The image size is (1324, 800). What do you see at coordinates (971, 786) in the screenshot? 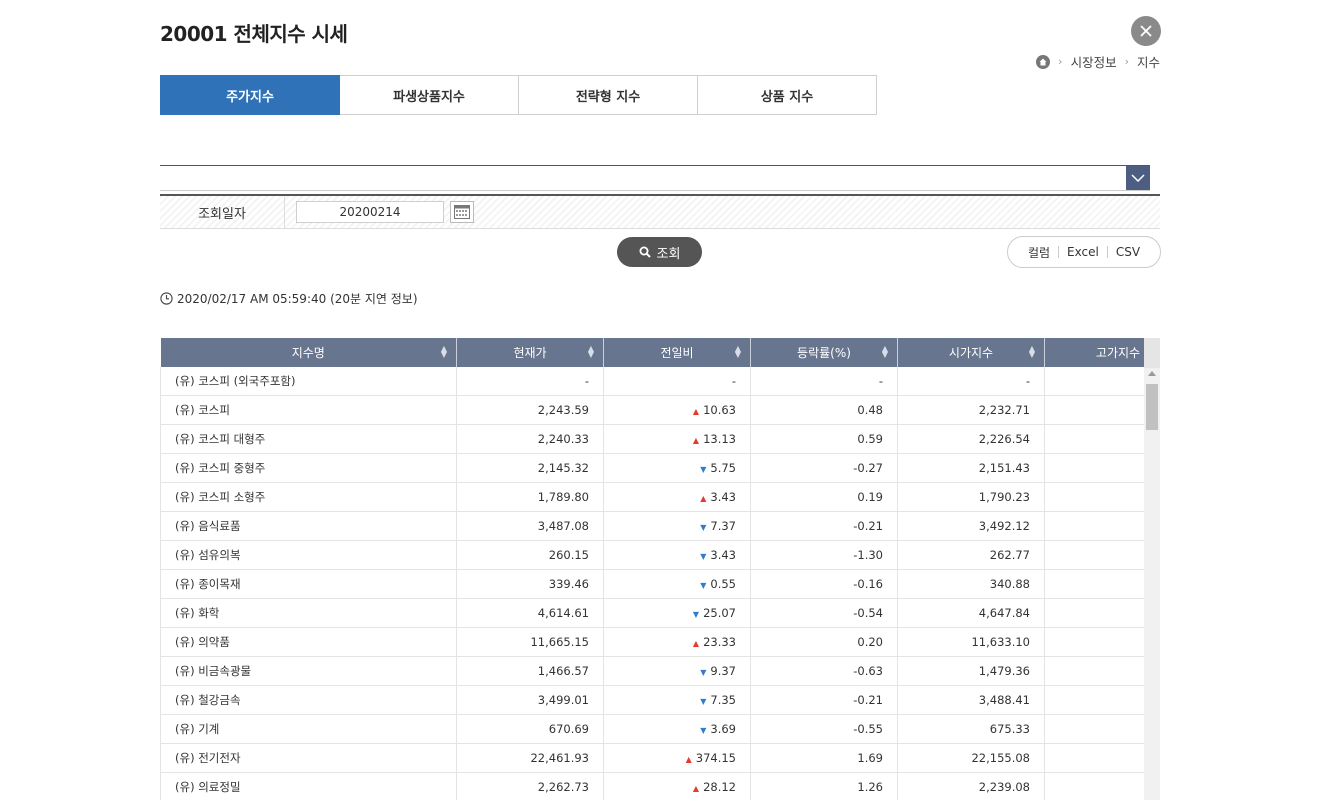
I see `cell-open: 2,239.08` at bounding box center [971, 786].